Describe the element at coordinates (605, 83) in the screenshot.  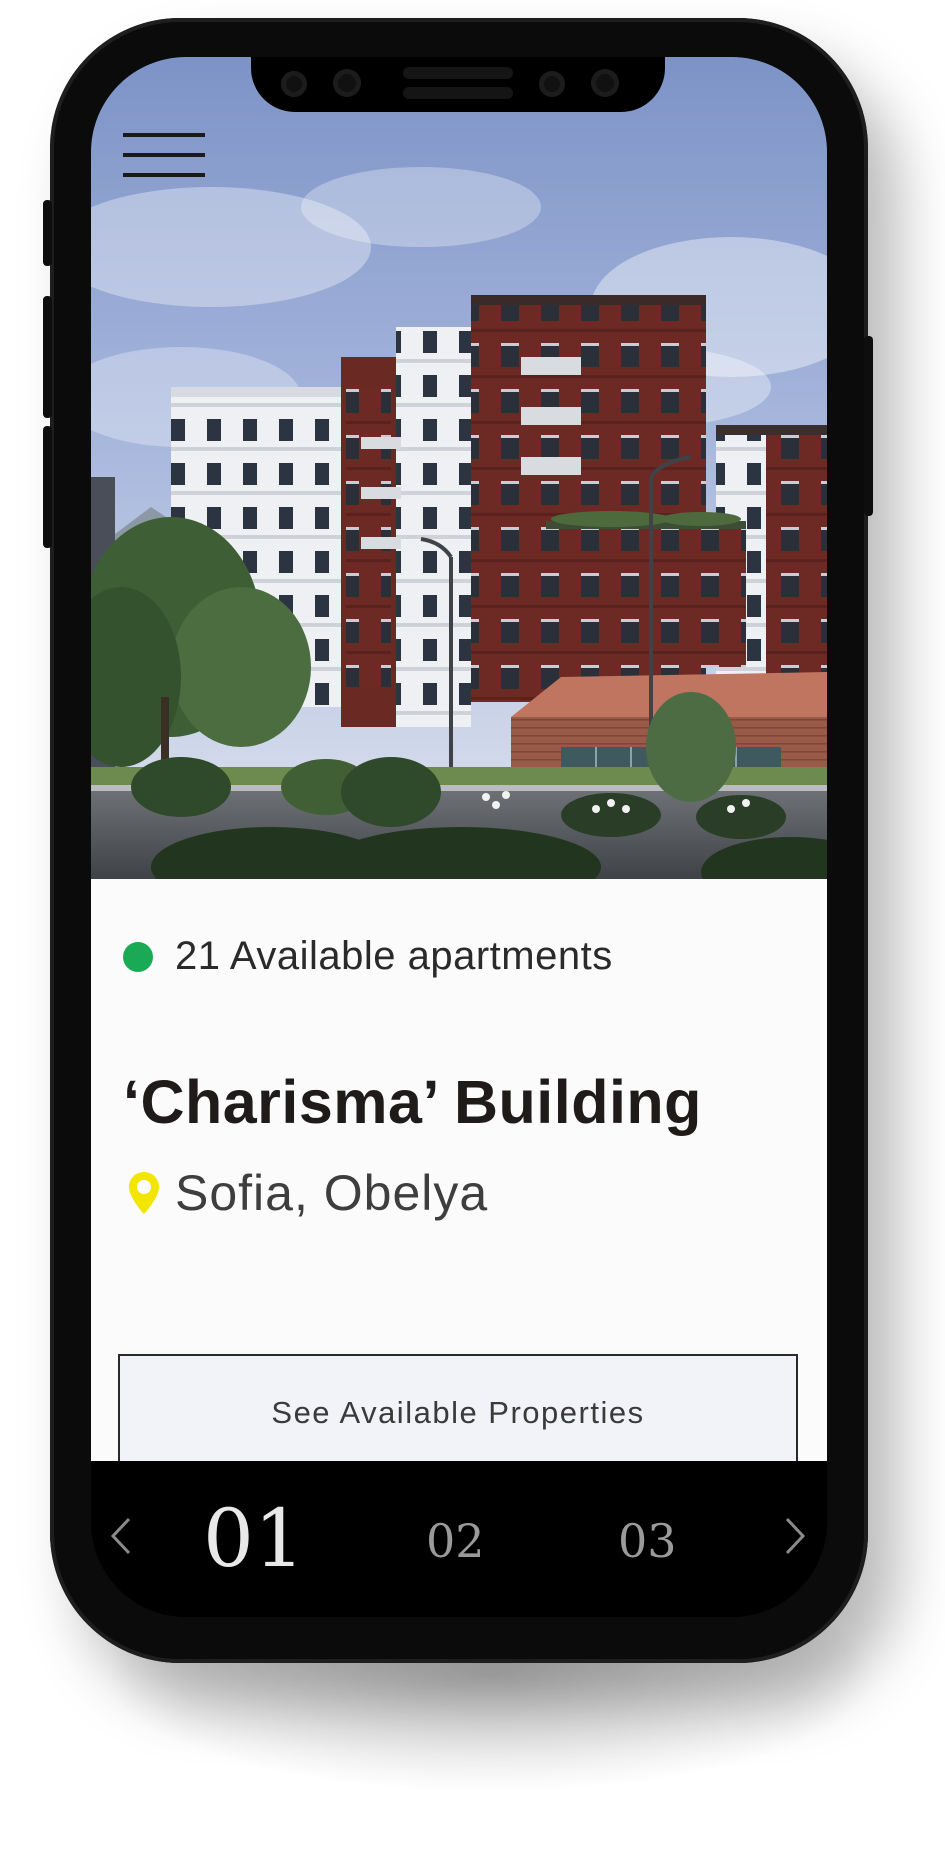
I see `front-camera-icon` at that location.